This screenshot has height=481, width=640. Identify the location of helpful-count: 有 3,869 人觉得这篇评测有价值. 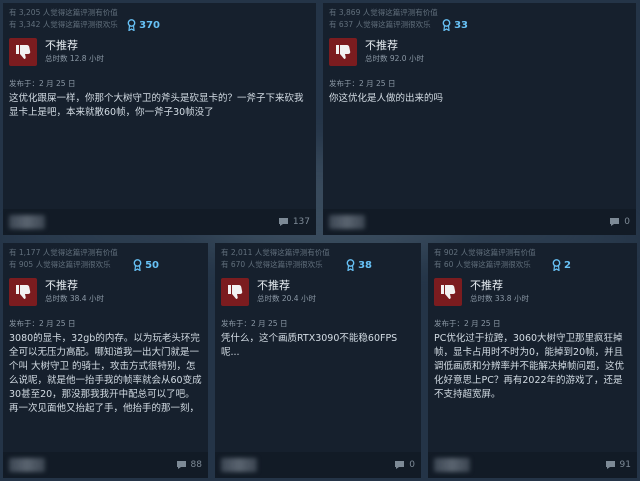
(383, 12).